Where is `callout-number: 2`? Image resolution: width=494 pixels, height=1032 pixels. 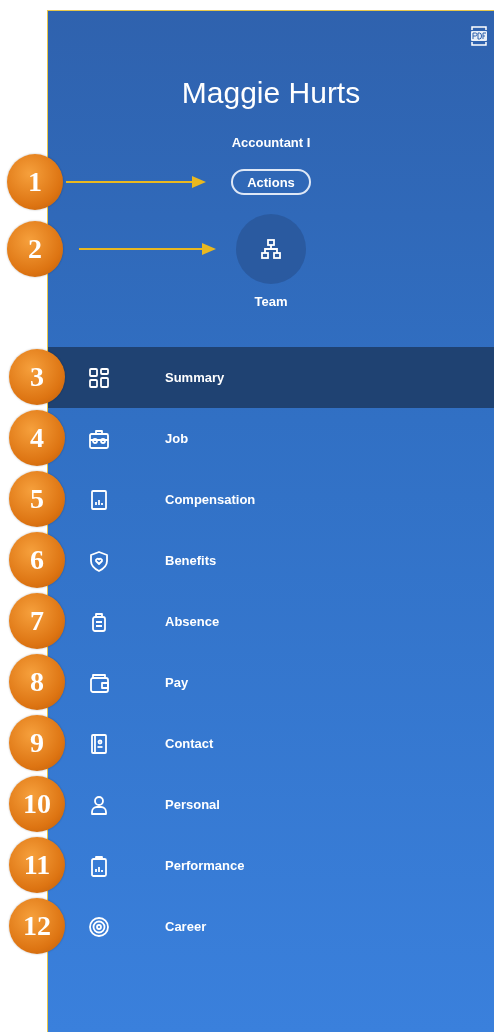 callout-number: 2 is located at coordinates (35, 249).